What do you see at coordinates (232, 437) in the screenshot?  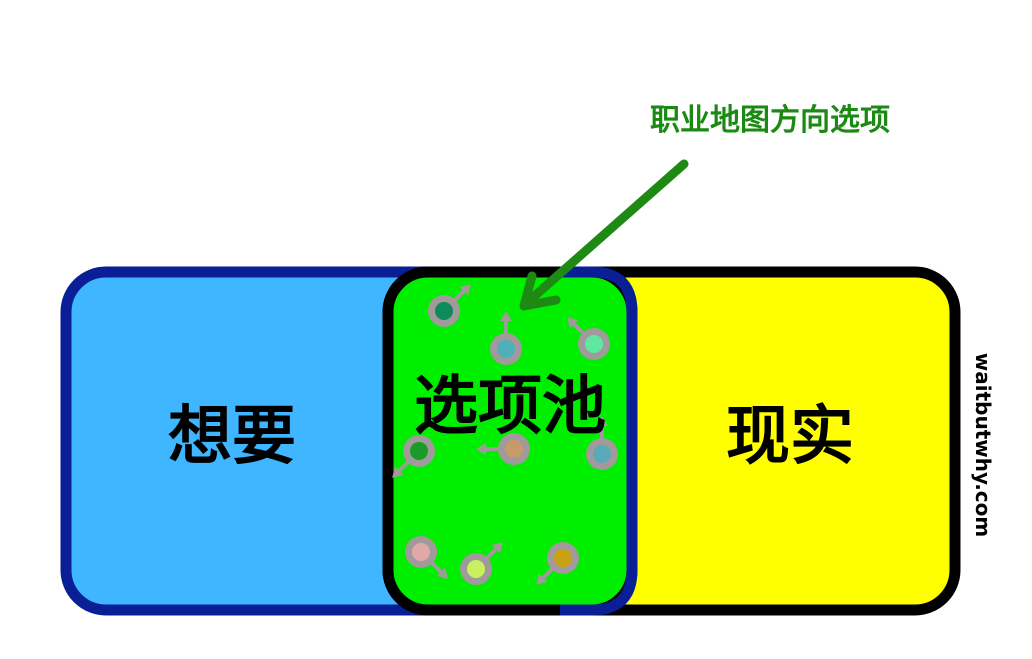 I see `want-label: 想要` at bounding box center [232, 437].